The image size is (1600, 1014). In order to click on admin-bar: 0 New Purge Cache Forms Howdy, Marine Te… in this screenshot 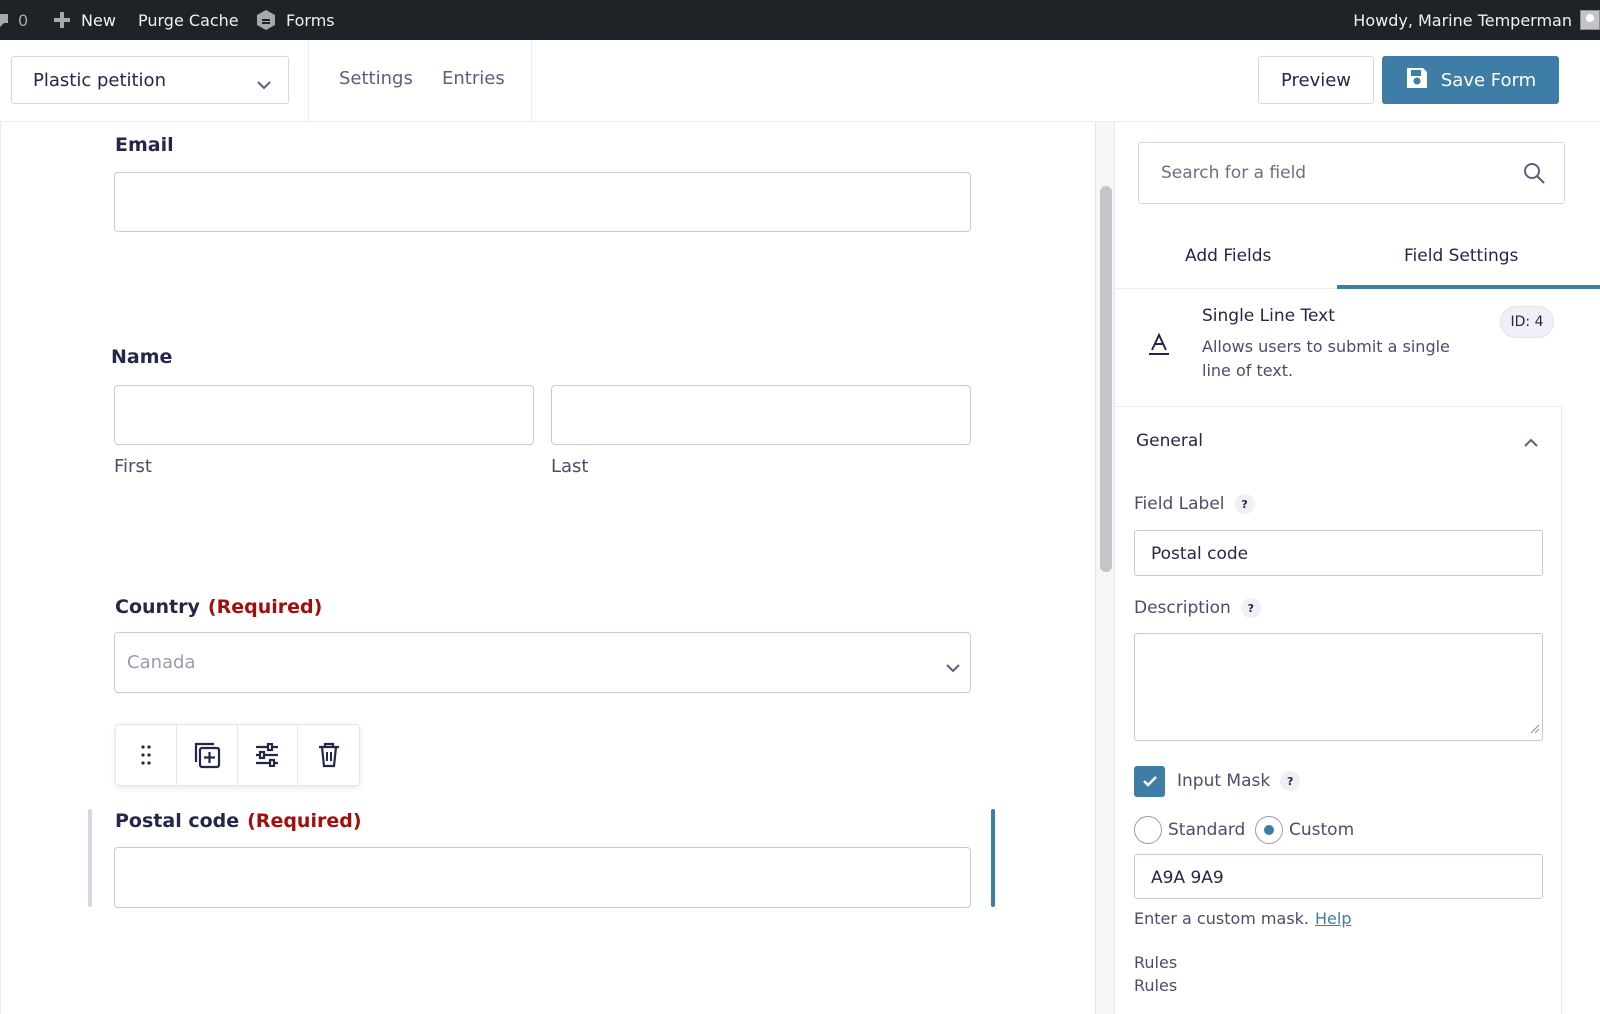, I will do `click(800, 20)`.